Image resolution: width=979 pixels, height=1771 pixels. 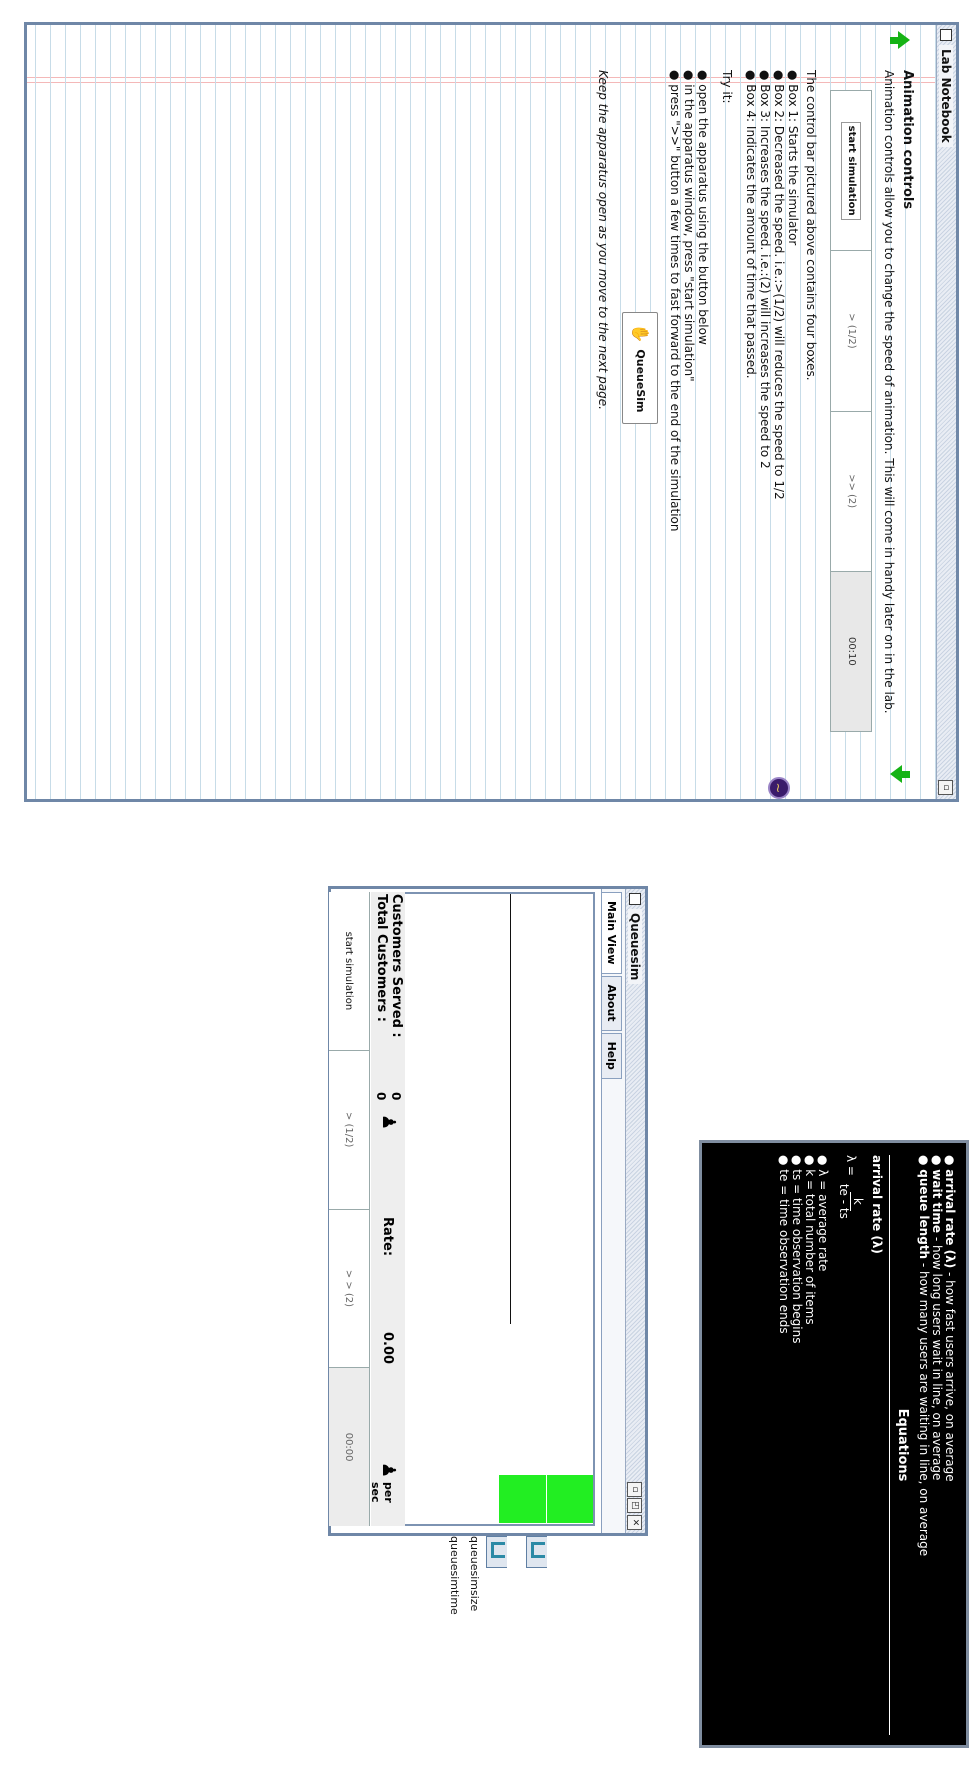 What do you see at coordinates (851, 331) in the screenshot?
I see `pictured-slow-box: > (1/2)` at bounding box center [851, 331].